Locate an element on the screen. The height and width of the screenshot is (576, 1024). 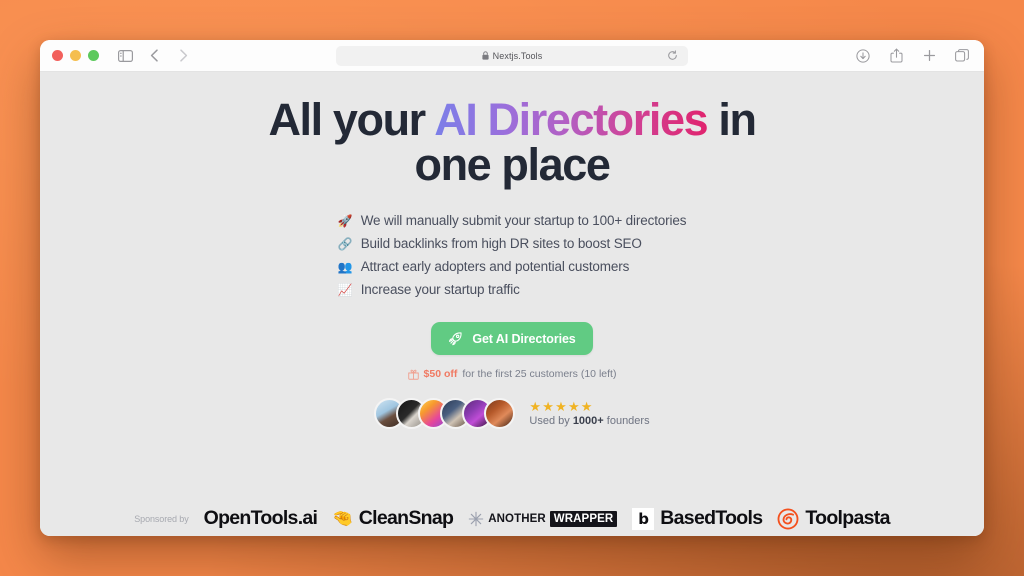
maximize-window-button is located at coordinates (93, 55).